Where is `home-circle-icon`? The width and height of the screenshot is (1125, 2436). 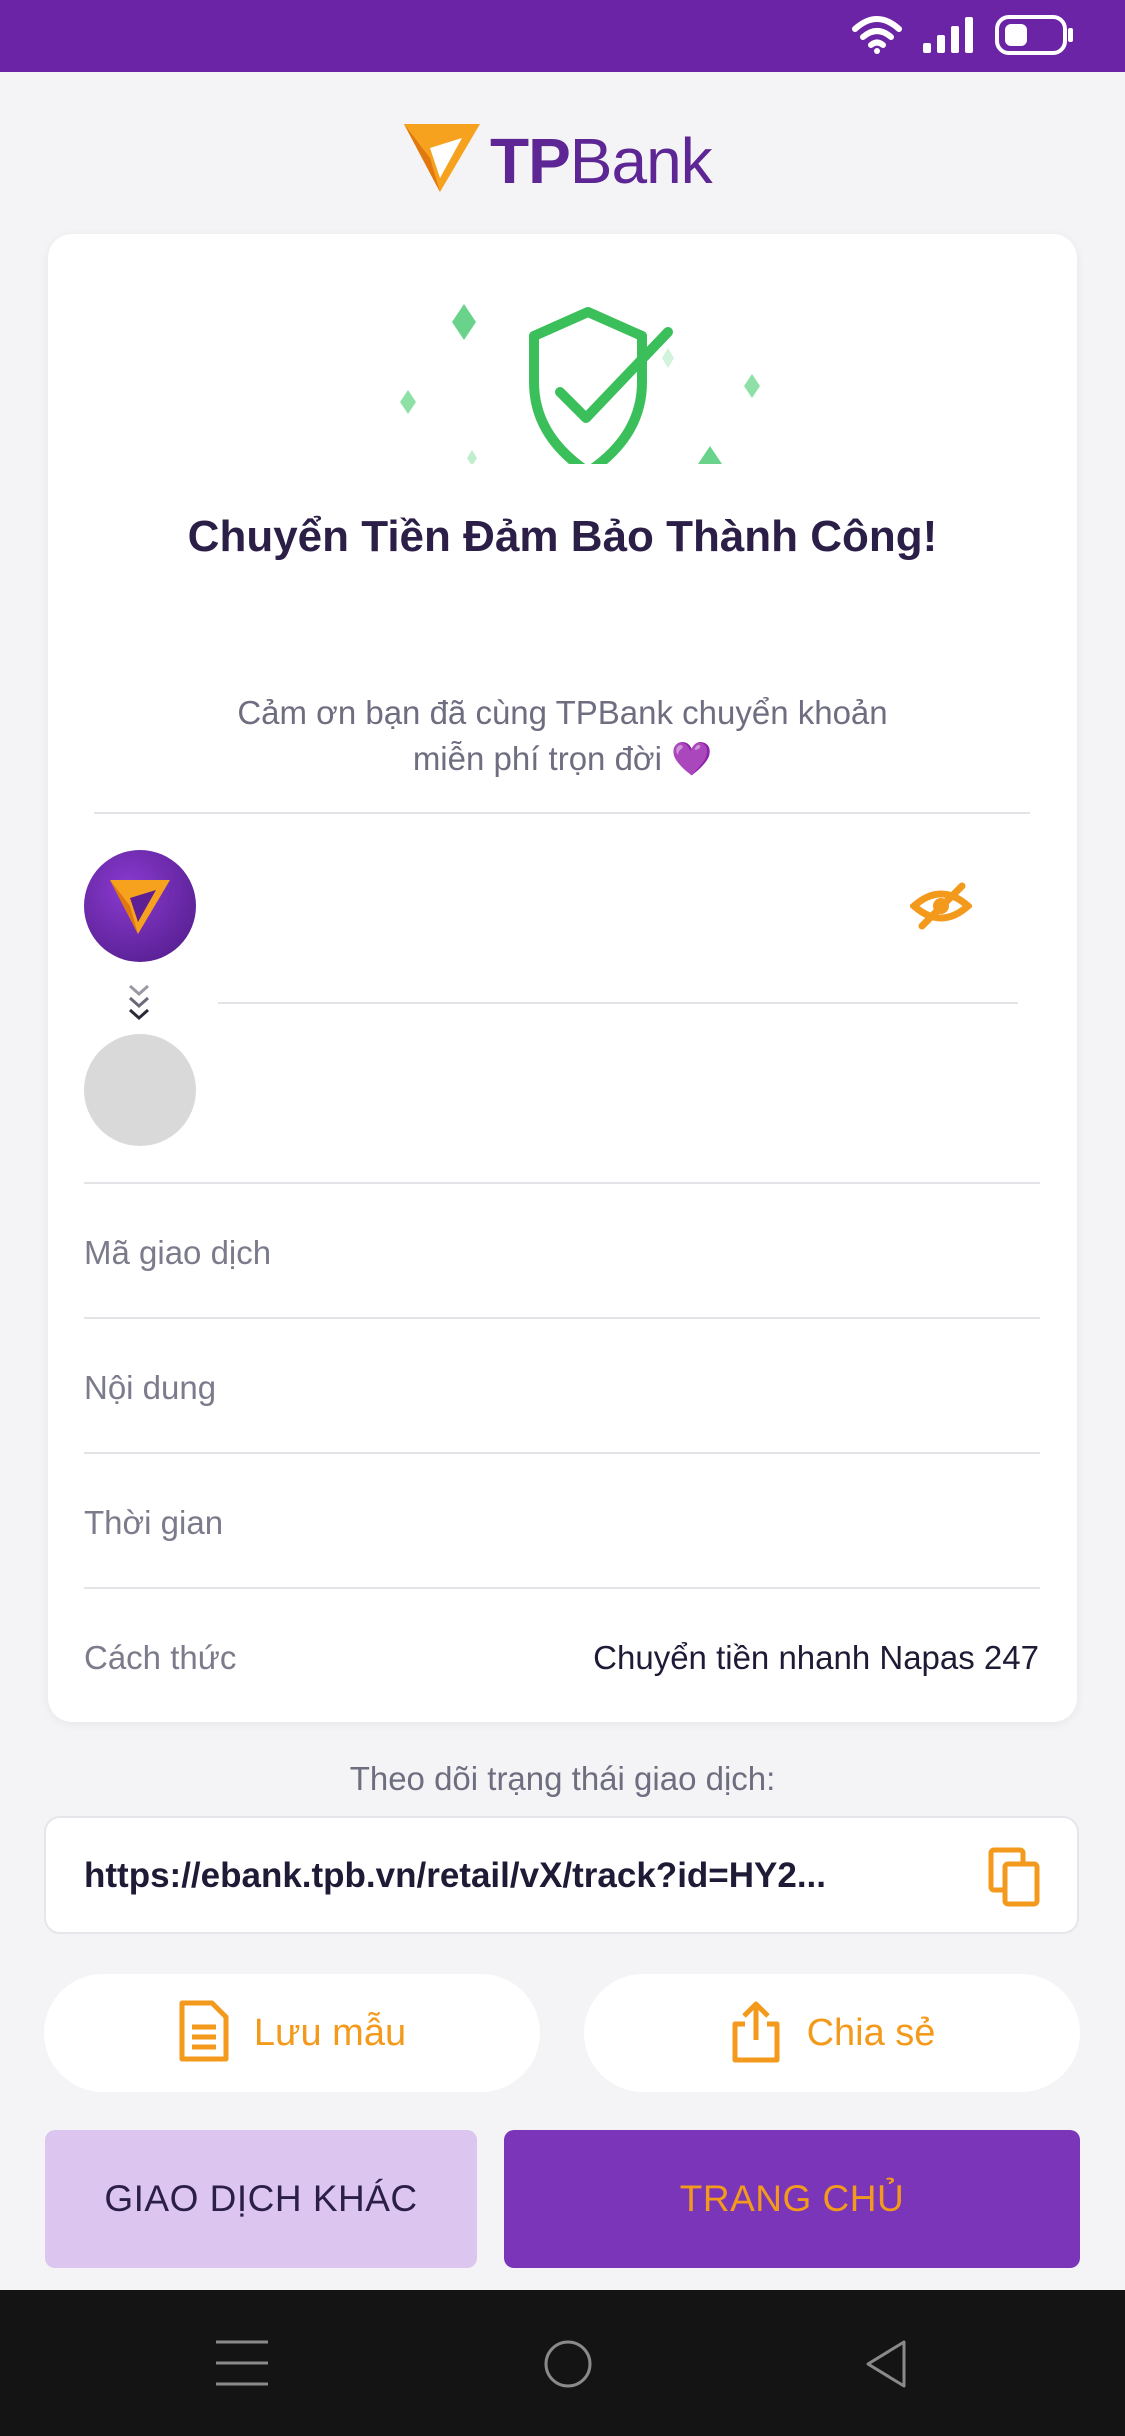 home-circle-icon is located at coordinates (568, 2366).